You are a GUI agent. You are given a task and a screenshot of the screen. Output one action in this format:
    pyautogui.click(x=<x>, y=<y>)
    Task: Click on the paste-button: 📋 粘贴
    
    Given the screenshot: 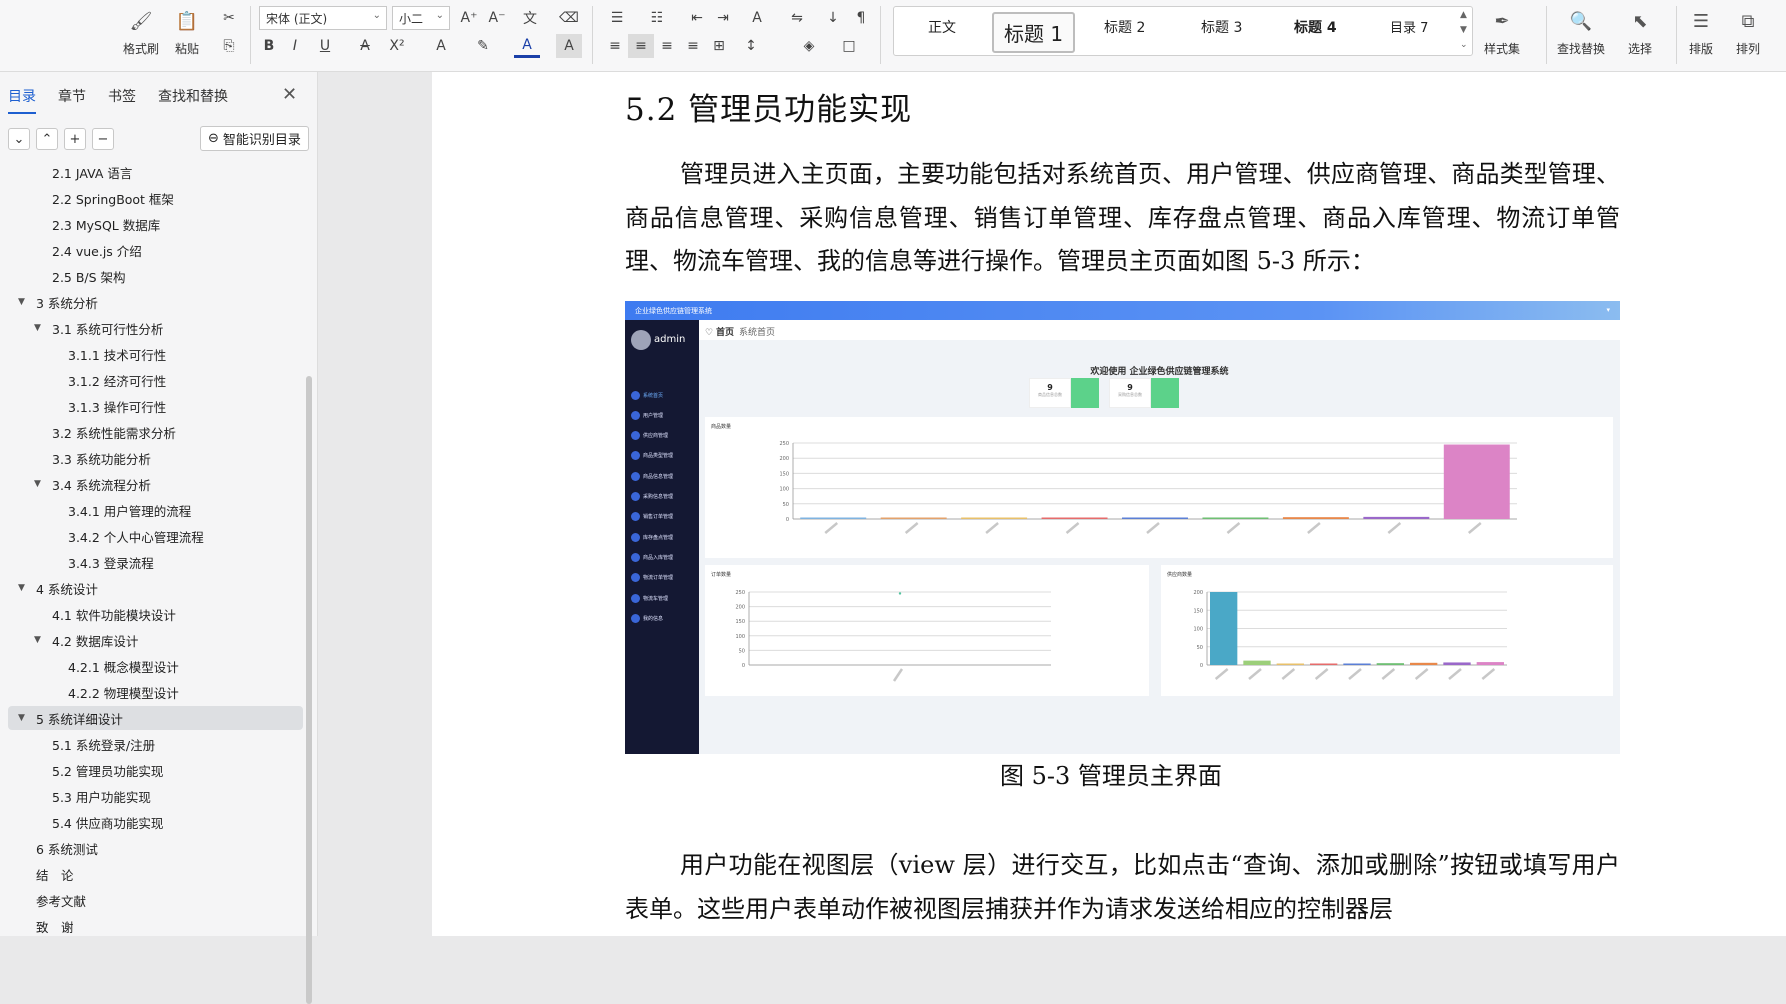 What is the action you would take?
    pyautogui.click(x=187, y=32)
    